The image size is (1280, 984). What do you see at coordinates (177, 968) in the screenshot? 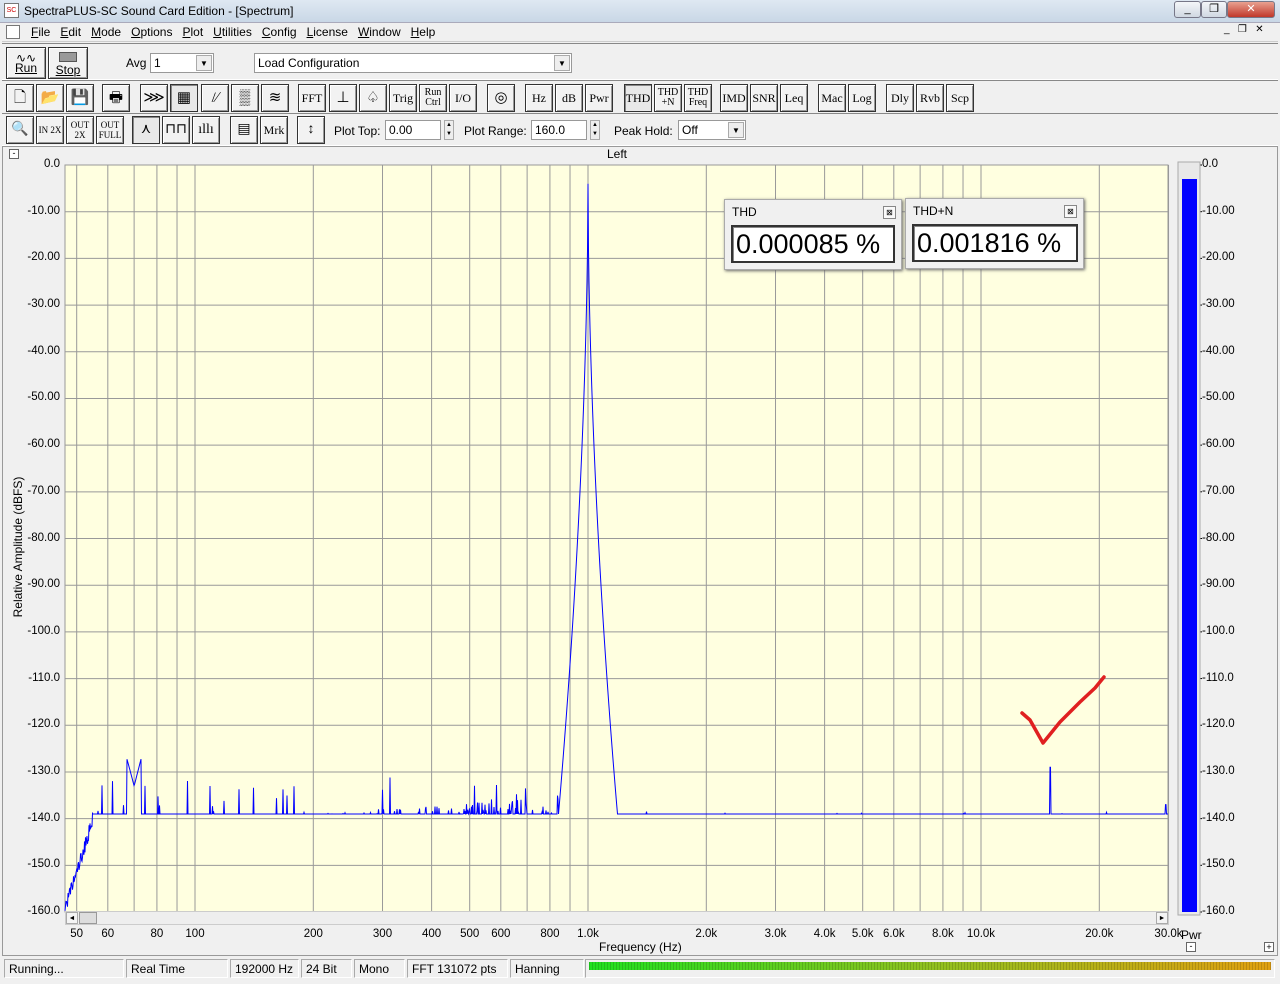
I see `status-field: Real Time` at bounding box center [177, 968].